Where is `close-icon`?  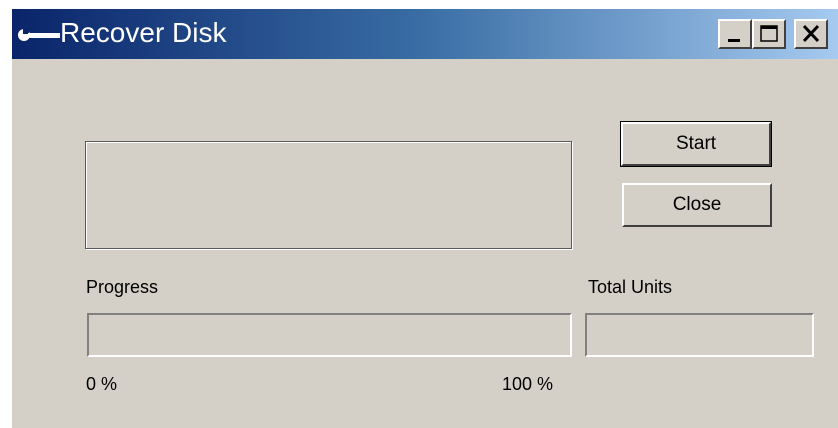 close-icon is located at coordinates (811, 33).